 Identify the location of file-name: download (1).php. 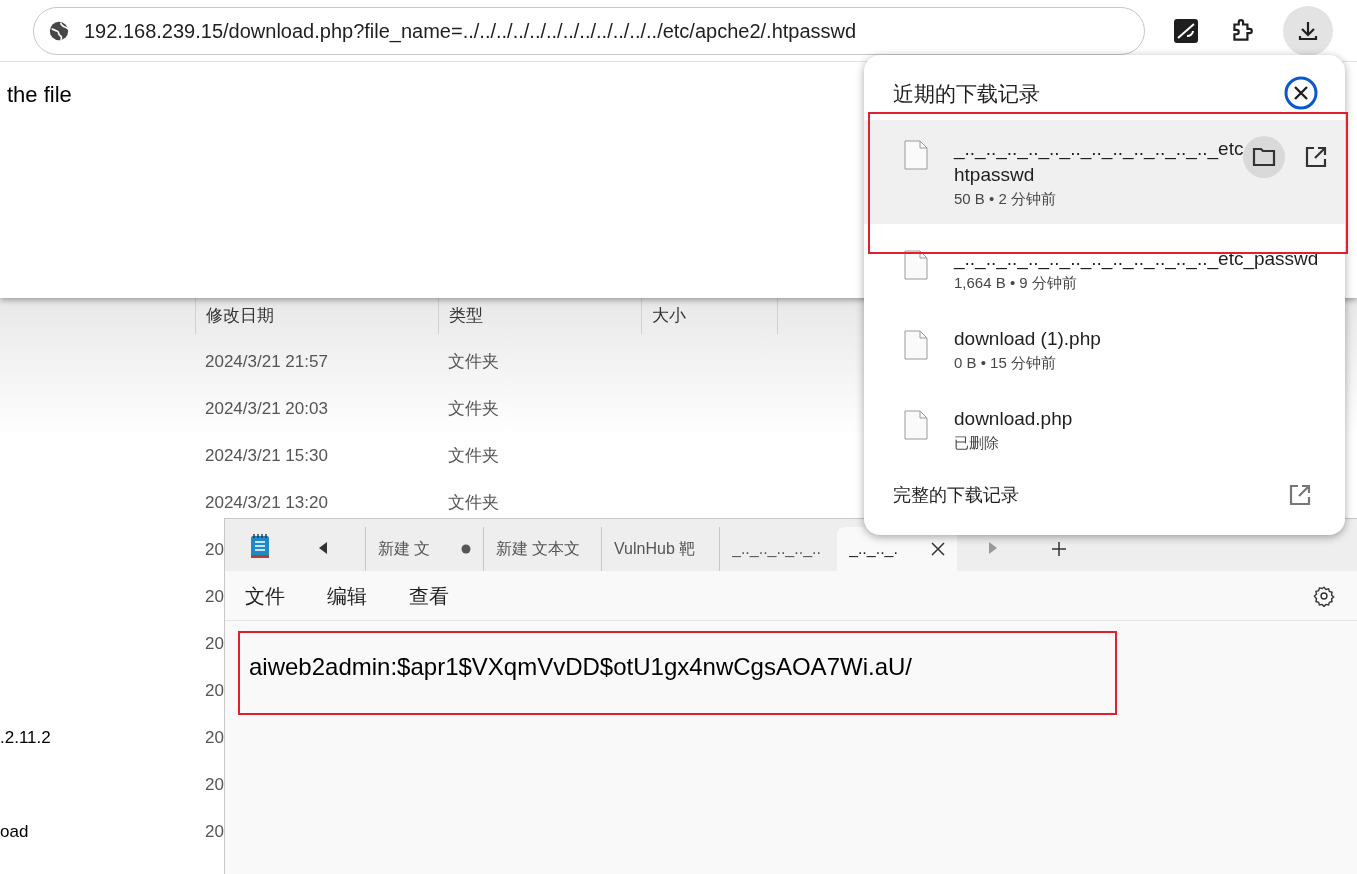
(1027, 338).